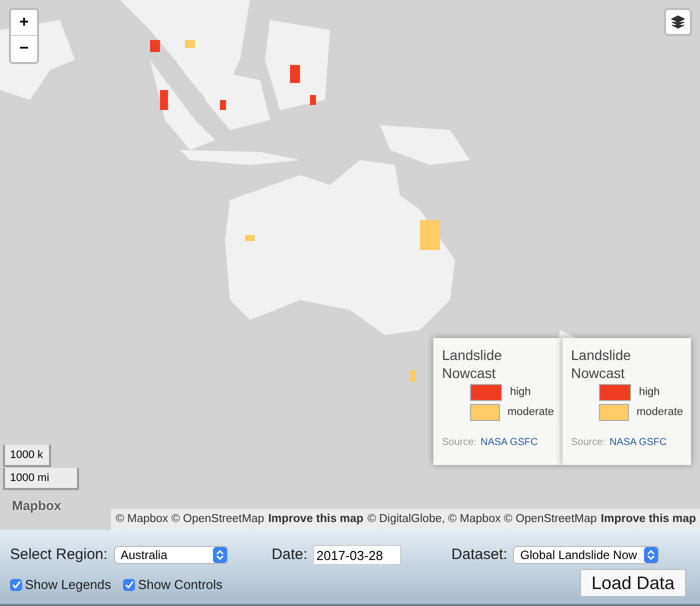 Image resolution: width=700 pixels, height=606 pixels. I want to click on attribution-text: © DigitalGlobe, © Mapbox © OpenStreetMap, so click(482, 519).